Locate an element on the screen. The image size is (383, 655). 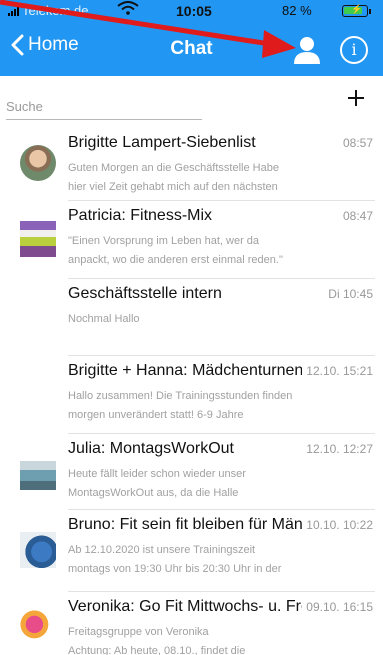
chat-name: Bruno: Fit sein fit bleiben für Männer is located at coordinates (185, 524).